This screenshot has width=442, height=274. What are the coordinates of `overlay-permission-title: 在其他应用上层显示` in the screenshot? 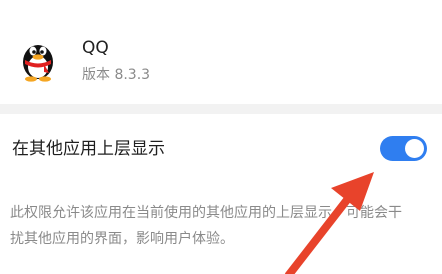 It's located at (88, 149).